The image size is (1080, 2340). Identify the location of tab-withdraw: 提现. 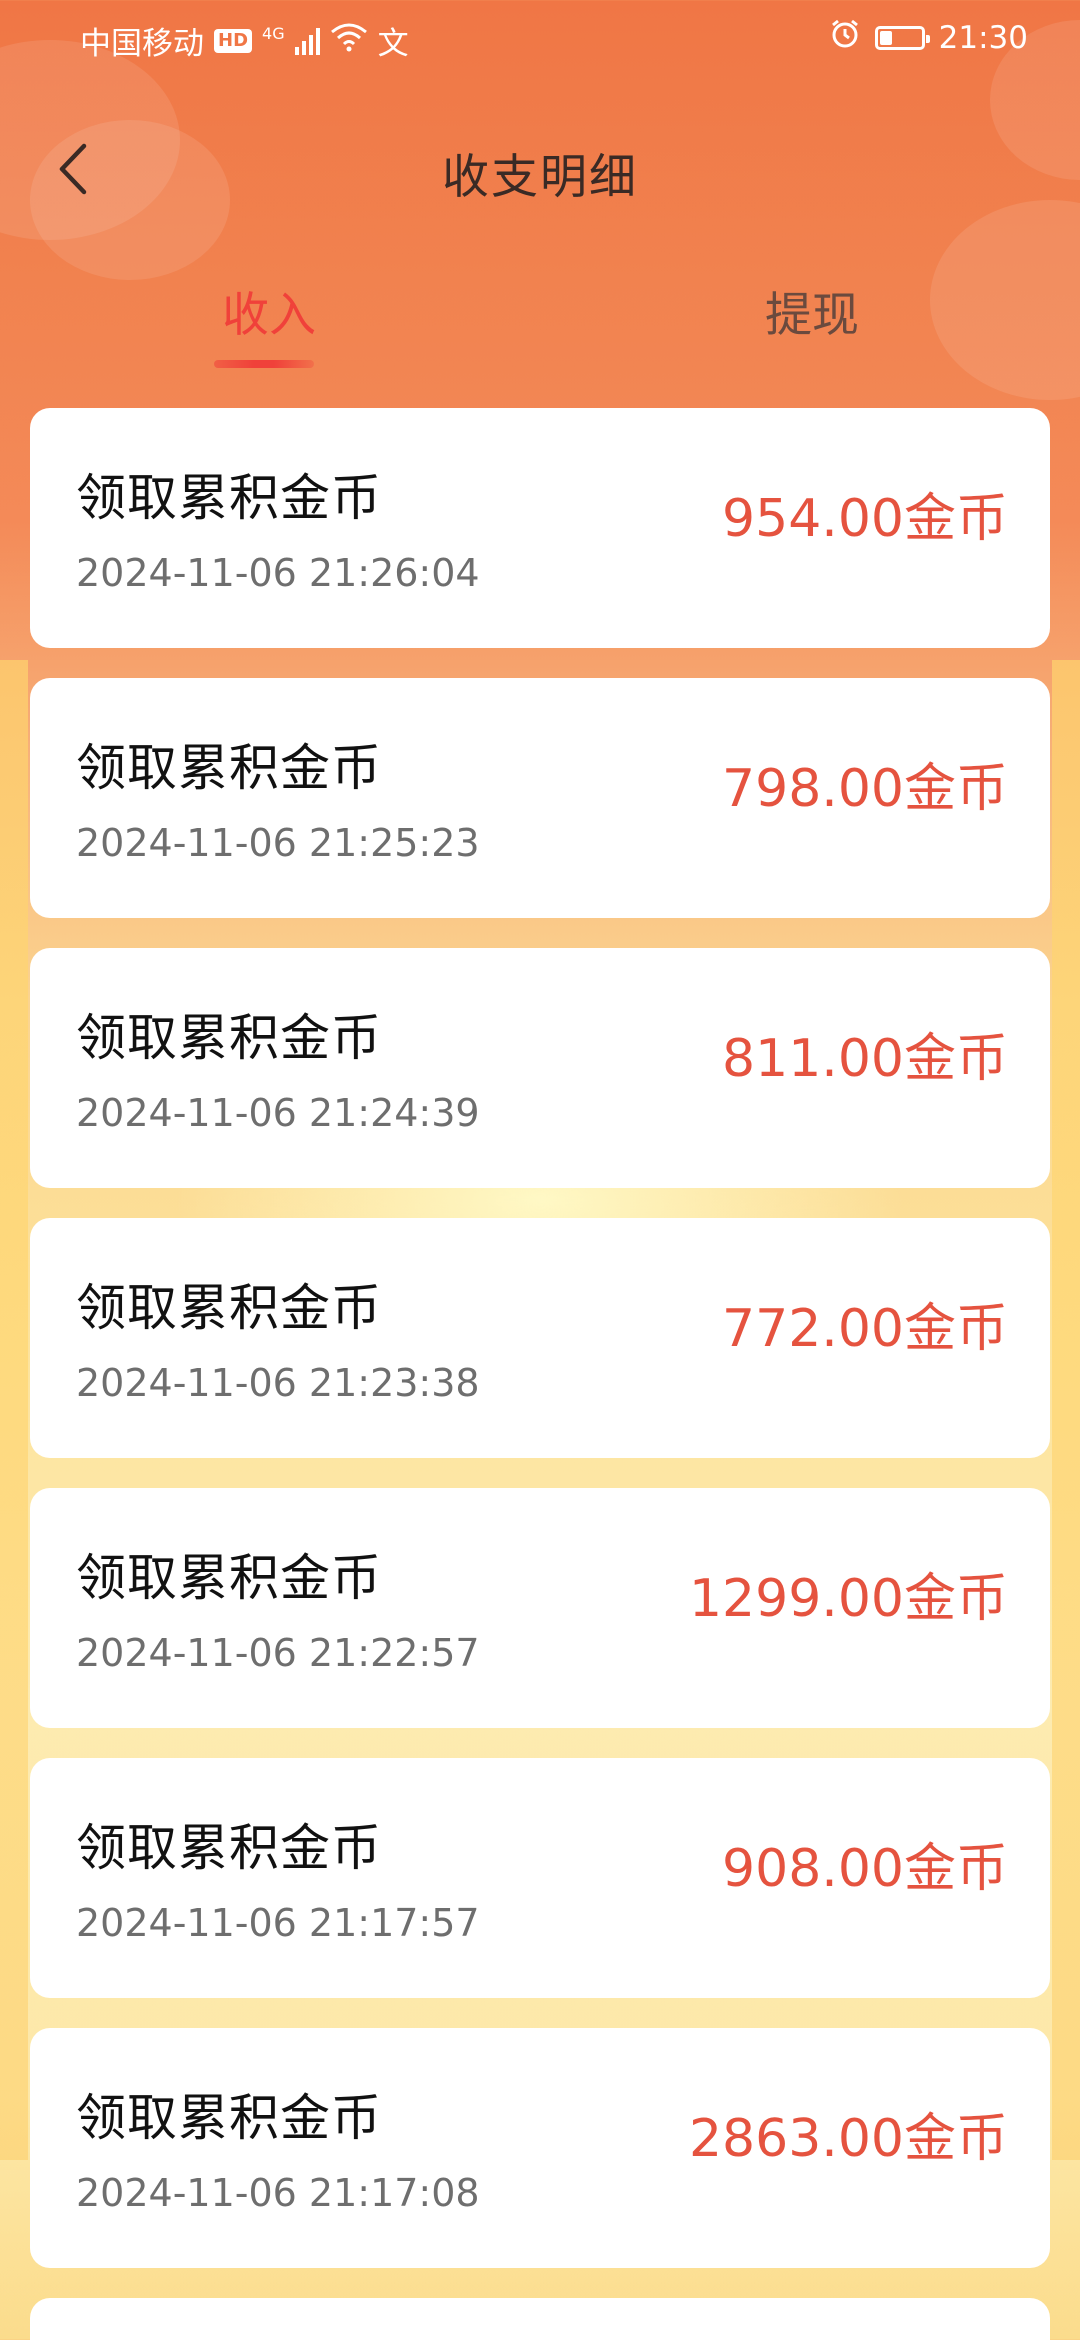
(812, 310).